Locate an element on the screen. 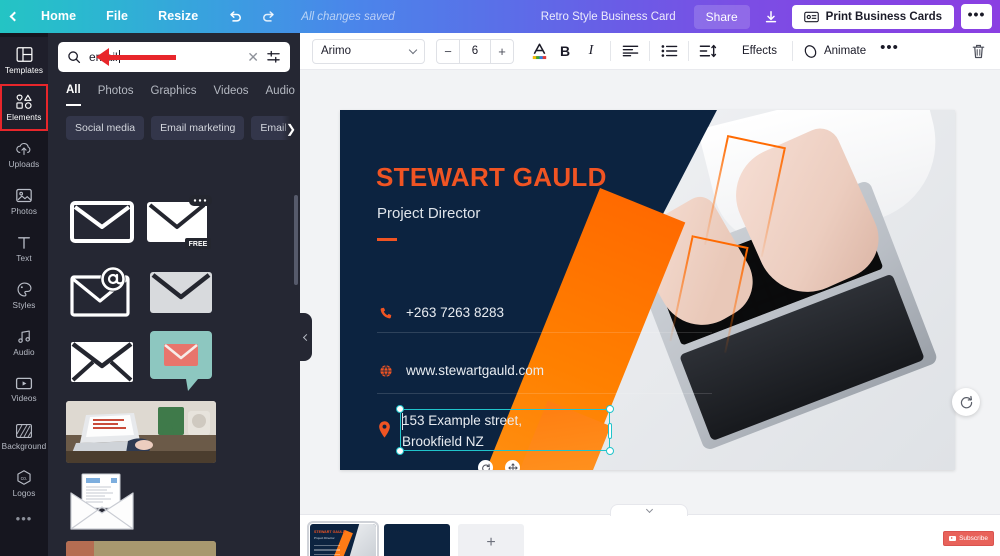 The height and width of the screenshot is (556, 1000). line-spacing-icon is located at coordinates (708, 51).